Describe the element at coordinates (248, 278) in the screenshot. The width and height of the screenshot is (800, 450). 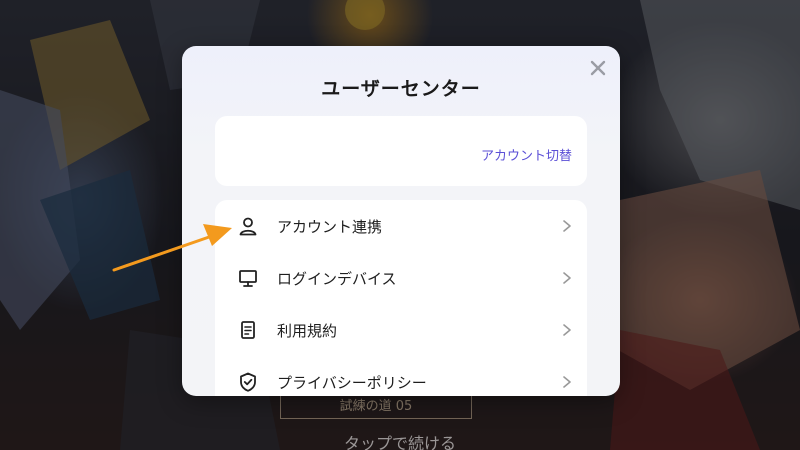
I see `monitor-icon` at that location.